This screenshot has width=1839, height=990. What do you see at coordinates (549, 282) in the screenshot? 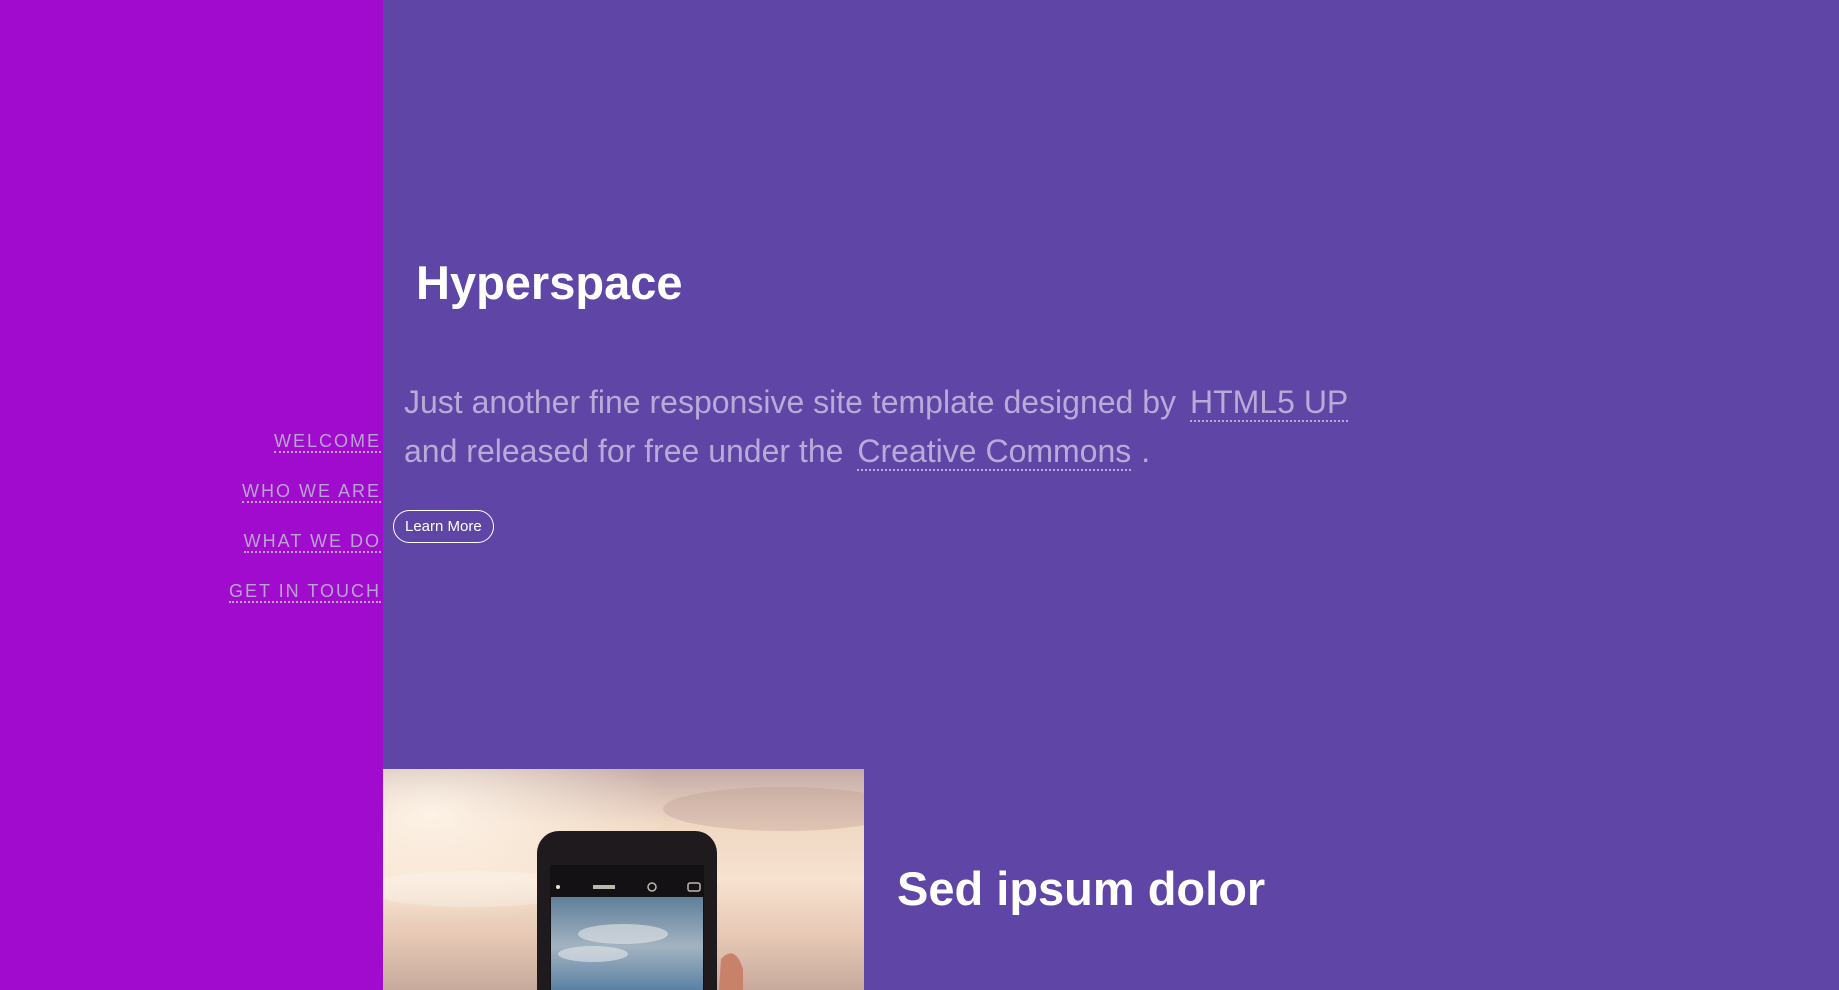
I see `hero-title: Hyperspace` at bounding box center [549, 282].